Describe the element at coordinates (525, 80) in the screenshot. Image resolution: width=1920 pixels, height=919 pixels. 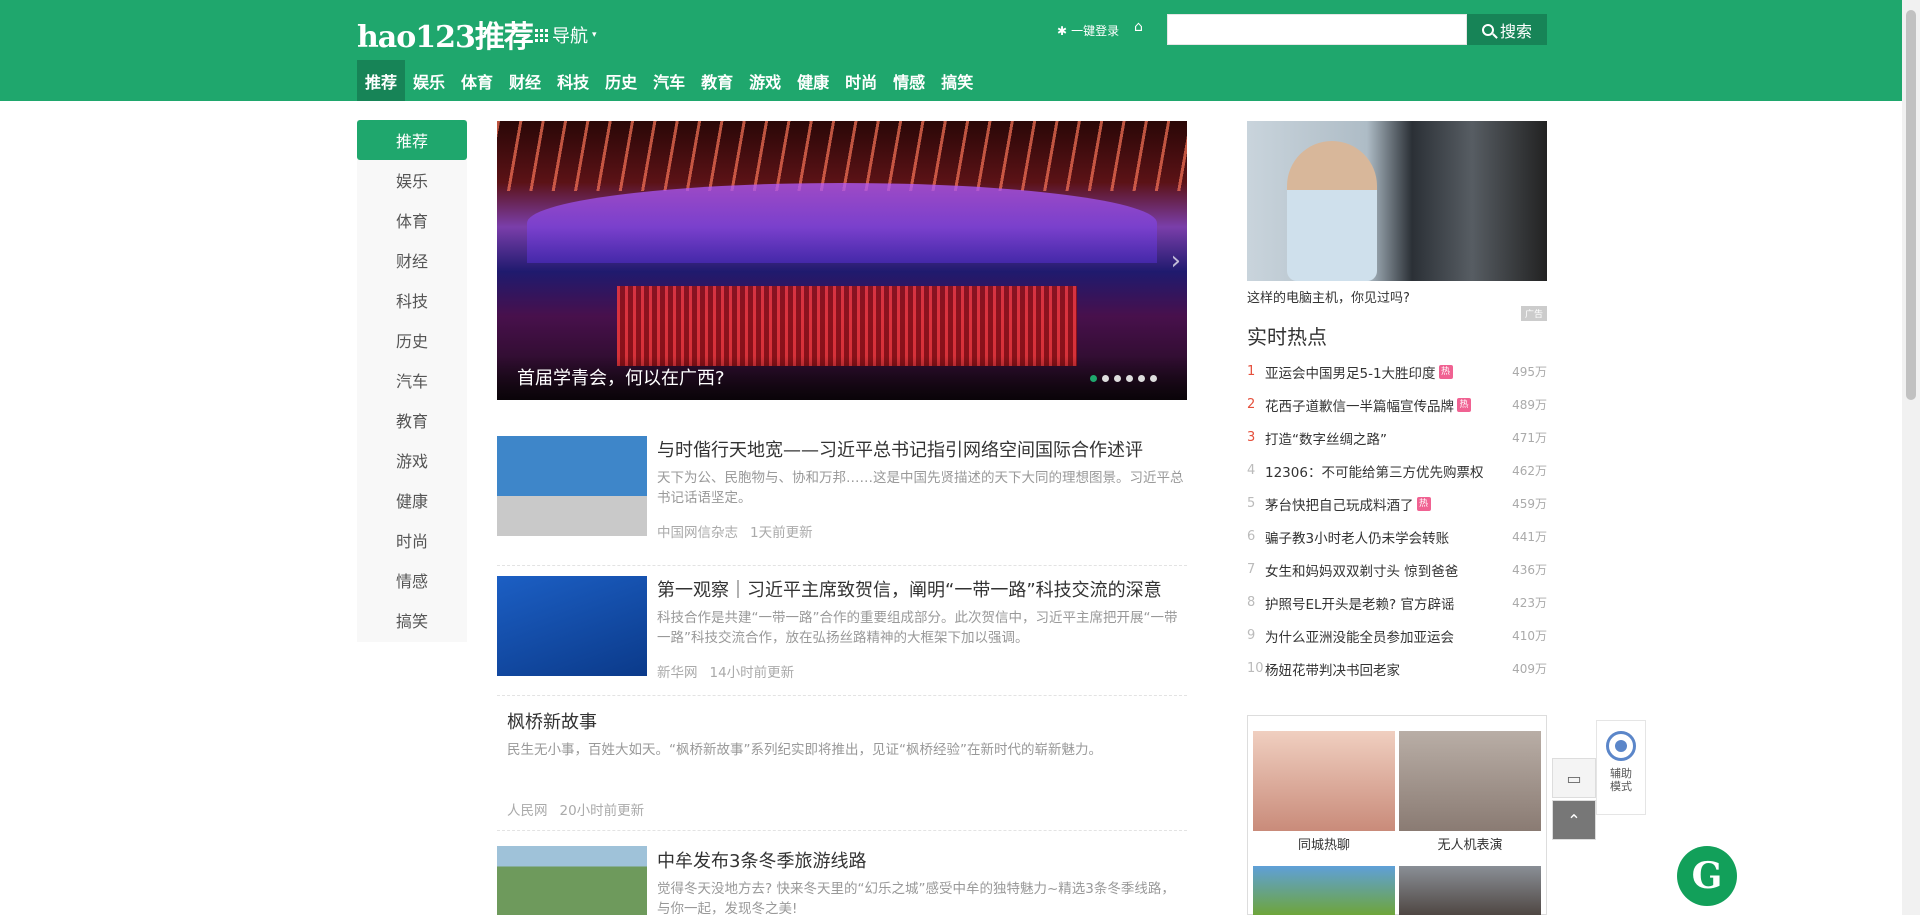
I see `category-tab: 财经` at that location.